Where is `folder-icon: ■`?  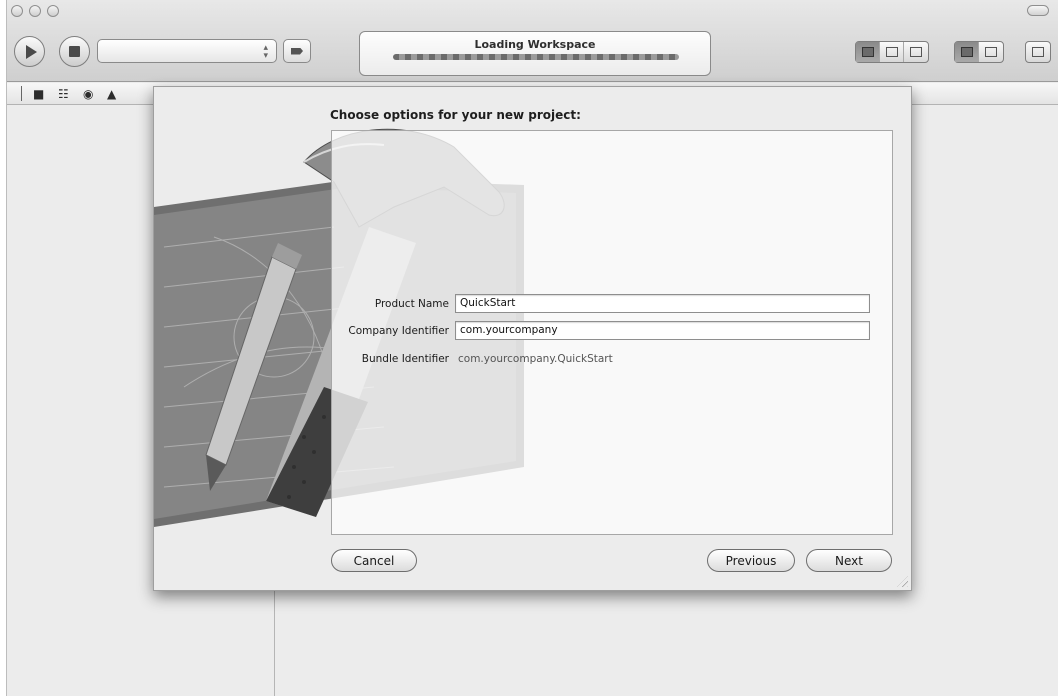 folder-icon: ■ is located at coordinates (38, 94).